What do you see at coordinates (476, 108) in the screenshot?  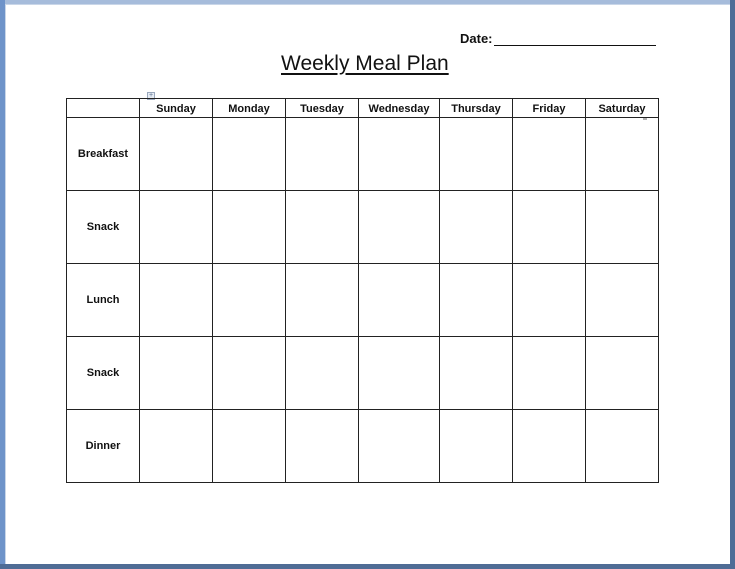 I see `day-header-thursday: Thursday` at bounding box center [476, 108].